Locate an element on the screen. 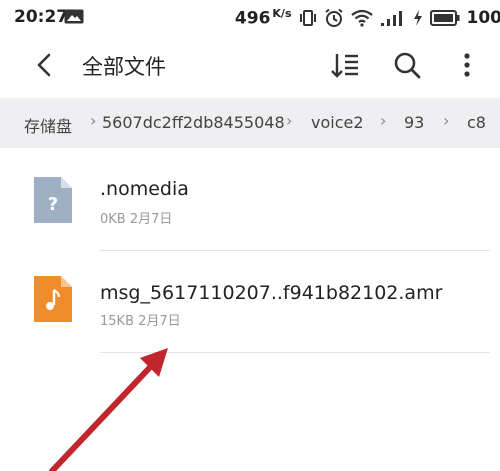 This screenshot has width=500, height=471. breadcrumb-item-c8: c8 is located at coordinates (476, 122).